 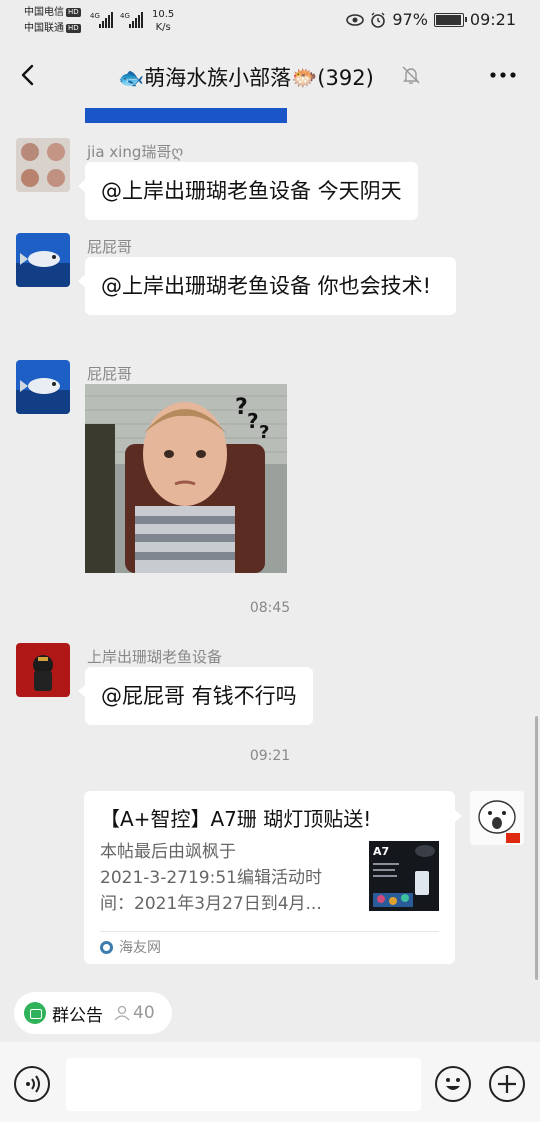 What do you see at coordinates (497, 818) in the screenshot?
I see `my-avatar` at bounding box center [497, 818].